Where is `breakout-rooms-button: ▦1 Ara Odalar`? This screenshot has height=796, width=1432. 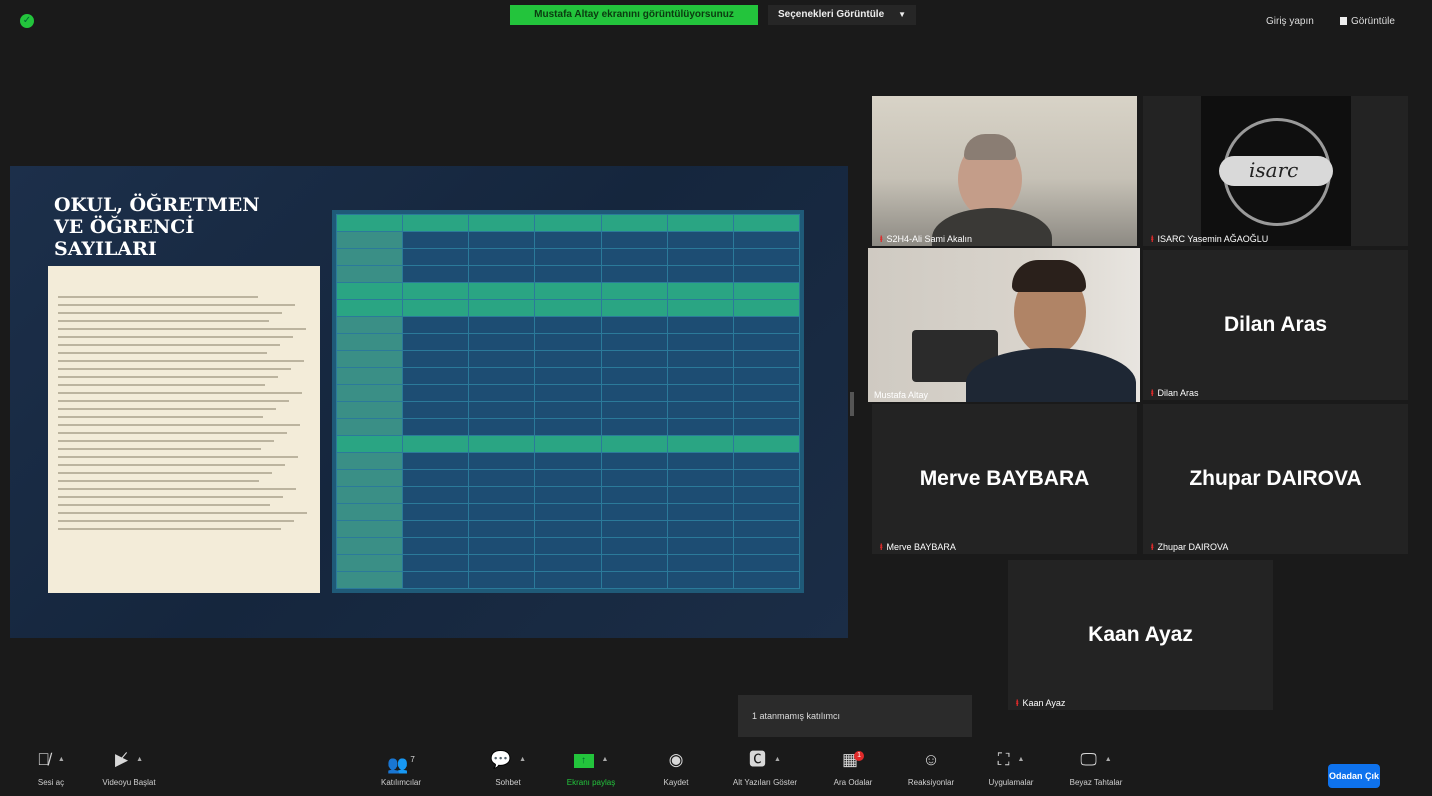
breakout-rooms-button: ▦1 Ara Odalar is located at coordinates (853, 767).